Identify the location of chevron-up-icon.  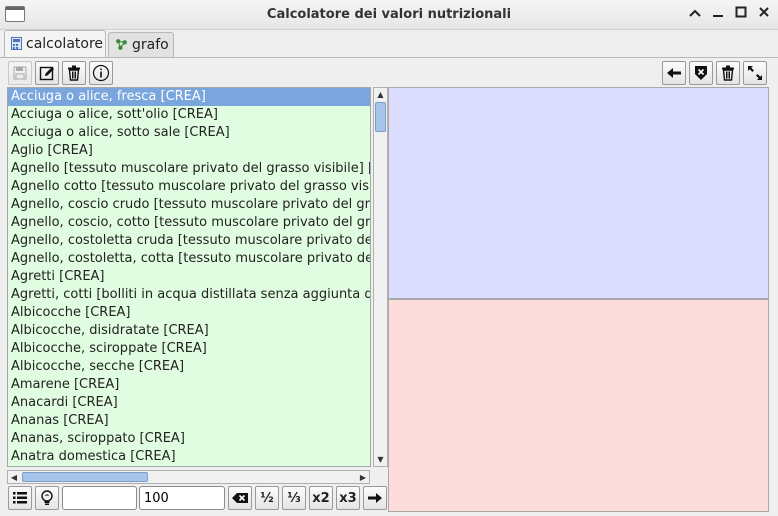
(695, 13).